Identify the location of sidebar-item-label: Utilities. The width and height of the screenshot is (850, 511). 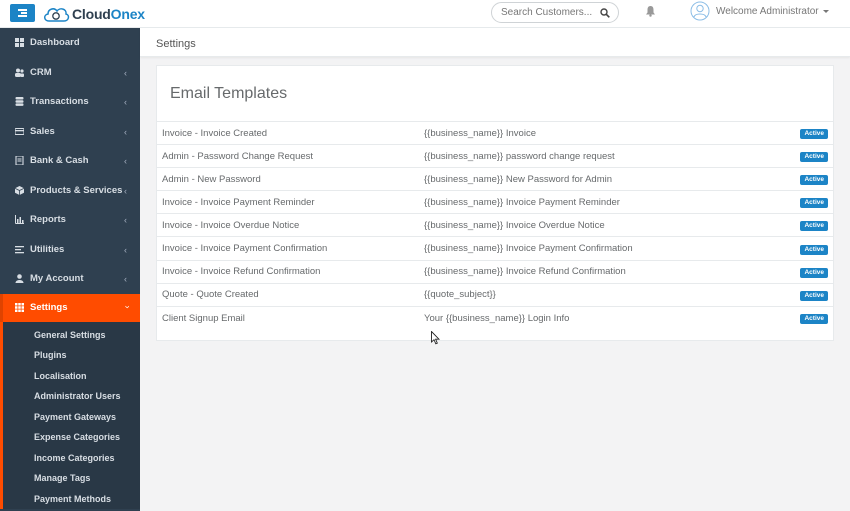
(47, 249).